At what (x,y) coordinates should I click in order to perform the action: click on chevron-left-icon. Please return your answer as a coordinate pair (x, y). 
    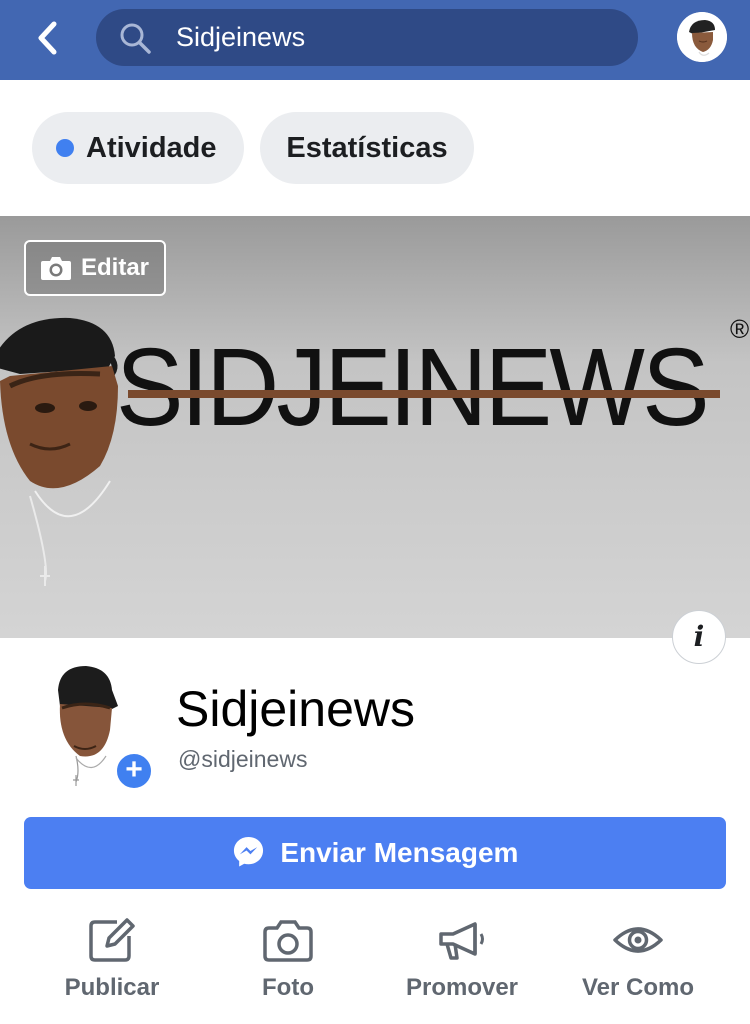
    Looking at the image, I should click on (47, 38).